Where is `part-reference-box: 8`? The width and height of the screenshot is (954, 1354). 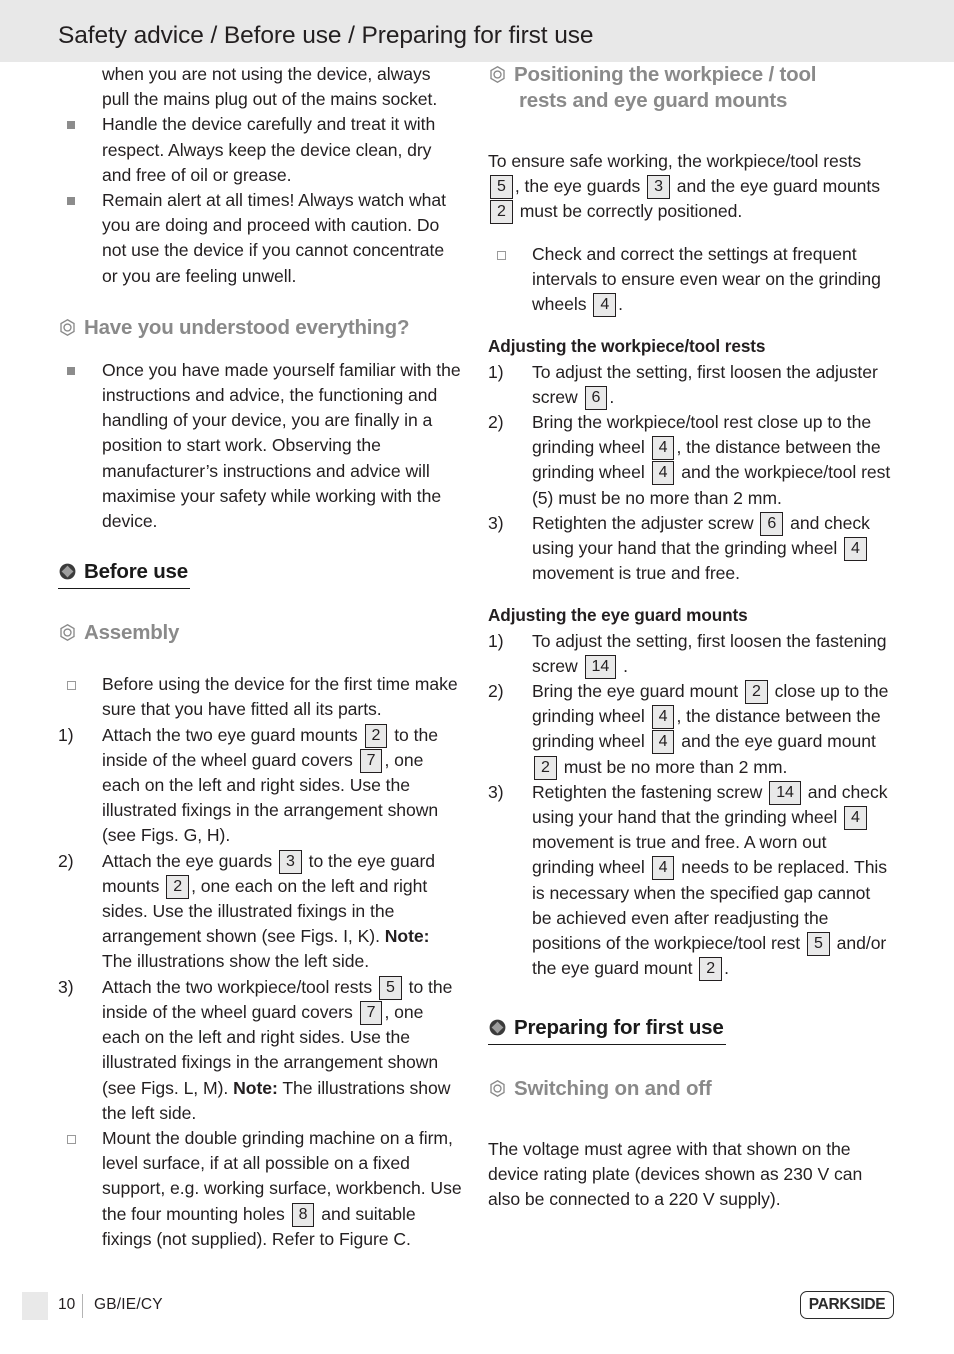
part-reference-box: 8 is located at coordinates (303, 1214).